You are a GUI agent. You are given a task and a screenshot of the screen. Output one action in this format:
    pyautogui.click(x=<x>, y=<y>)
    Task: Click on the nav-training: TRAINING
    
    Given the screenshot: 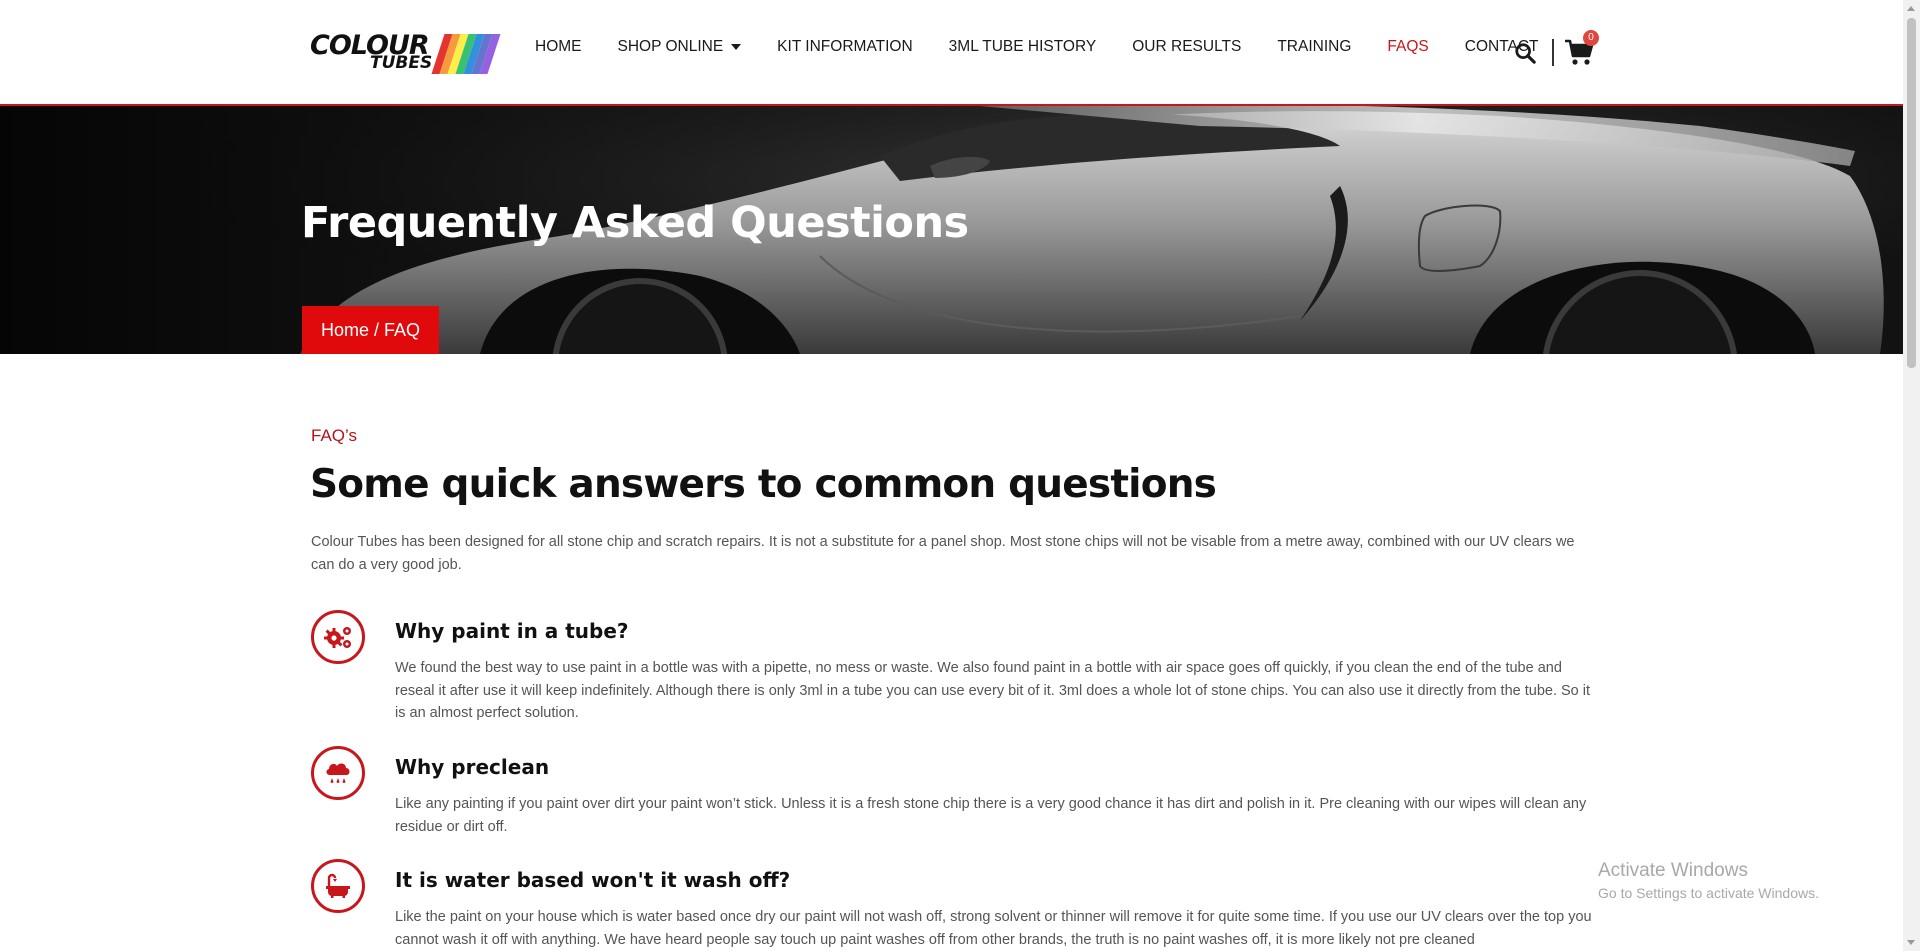 What is the action you would take?
    pyautogui.click(x=1314, y=47)
    